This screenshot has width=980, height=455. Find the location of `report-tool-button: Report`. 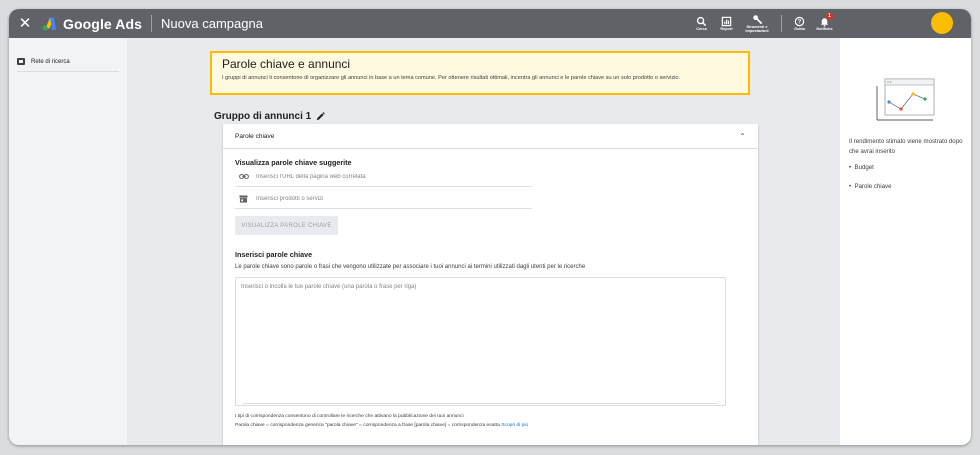

report-tool-button: Report is located at coordinates (726, 23).